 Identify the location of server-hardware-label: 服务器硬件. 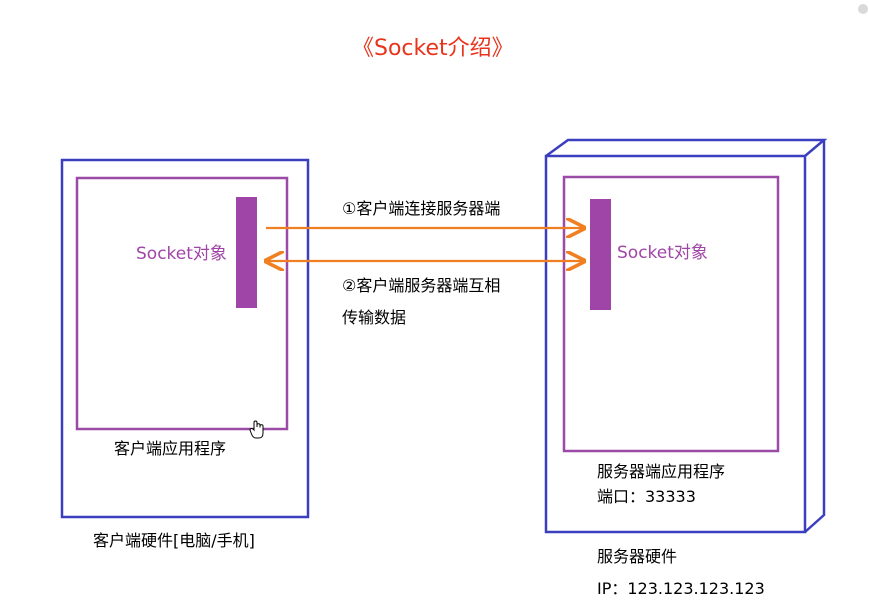
(637, 556).